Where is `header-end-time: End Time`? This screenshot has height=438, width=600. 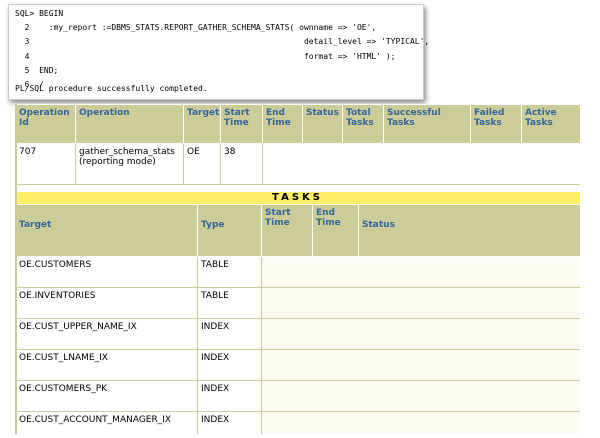
header-end-time: End Time is located at coordinates (282, 124).